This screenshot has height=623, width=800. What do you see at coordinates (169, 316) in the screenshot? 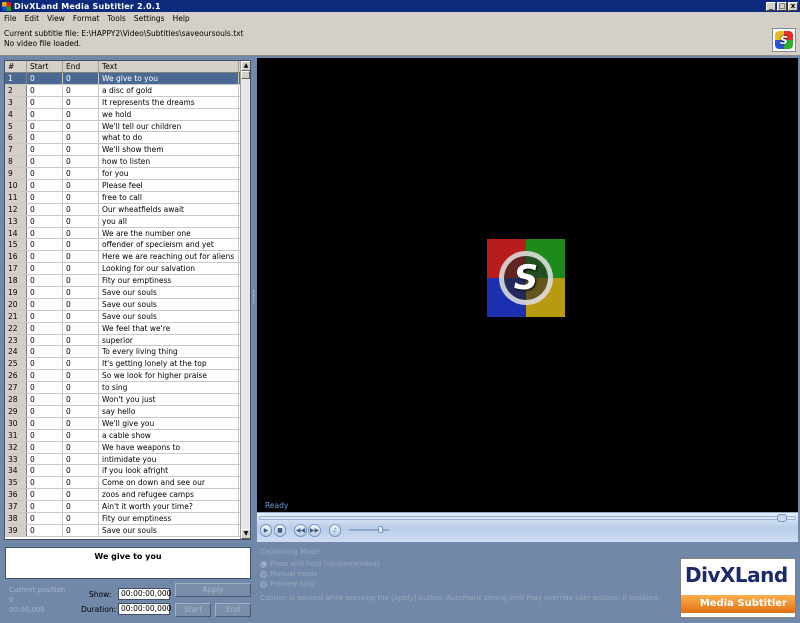
I see `row-text: Save our souls` at bounding box center [169, 316].